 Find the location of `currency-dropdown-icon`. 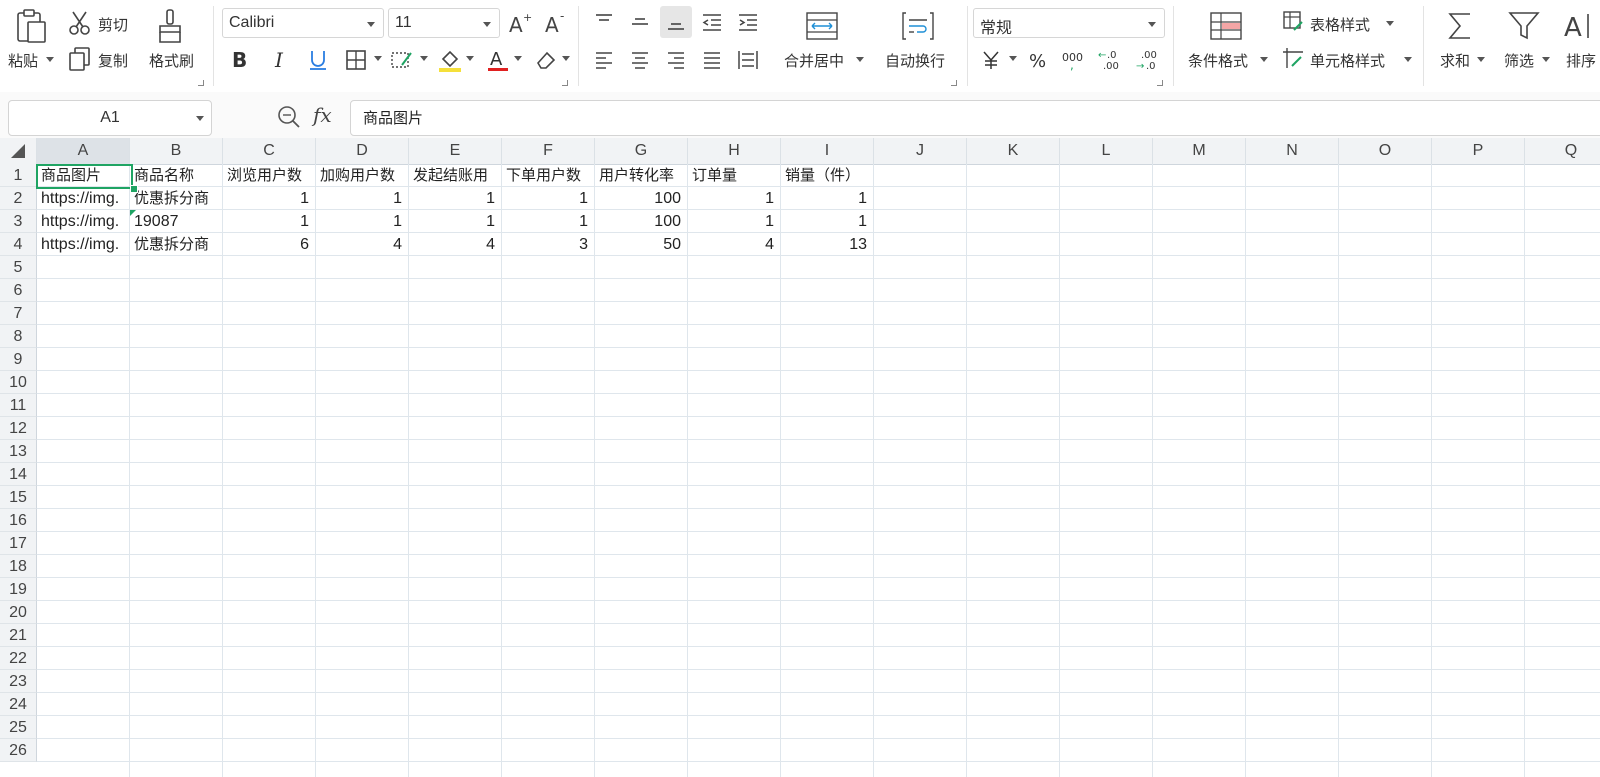

currency-dropdown-icon is located at coordinates (1013, 58).